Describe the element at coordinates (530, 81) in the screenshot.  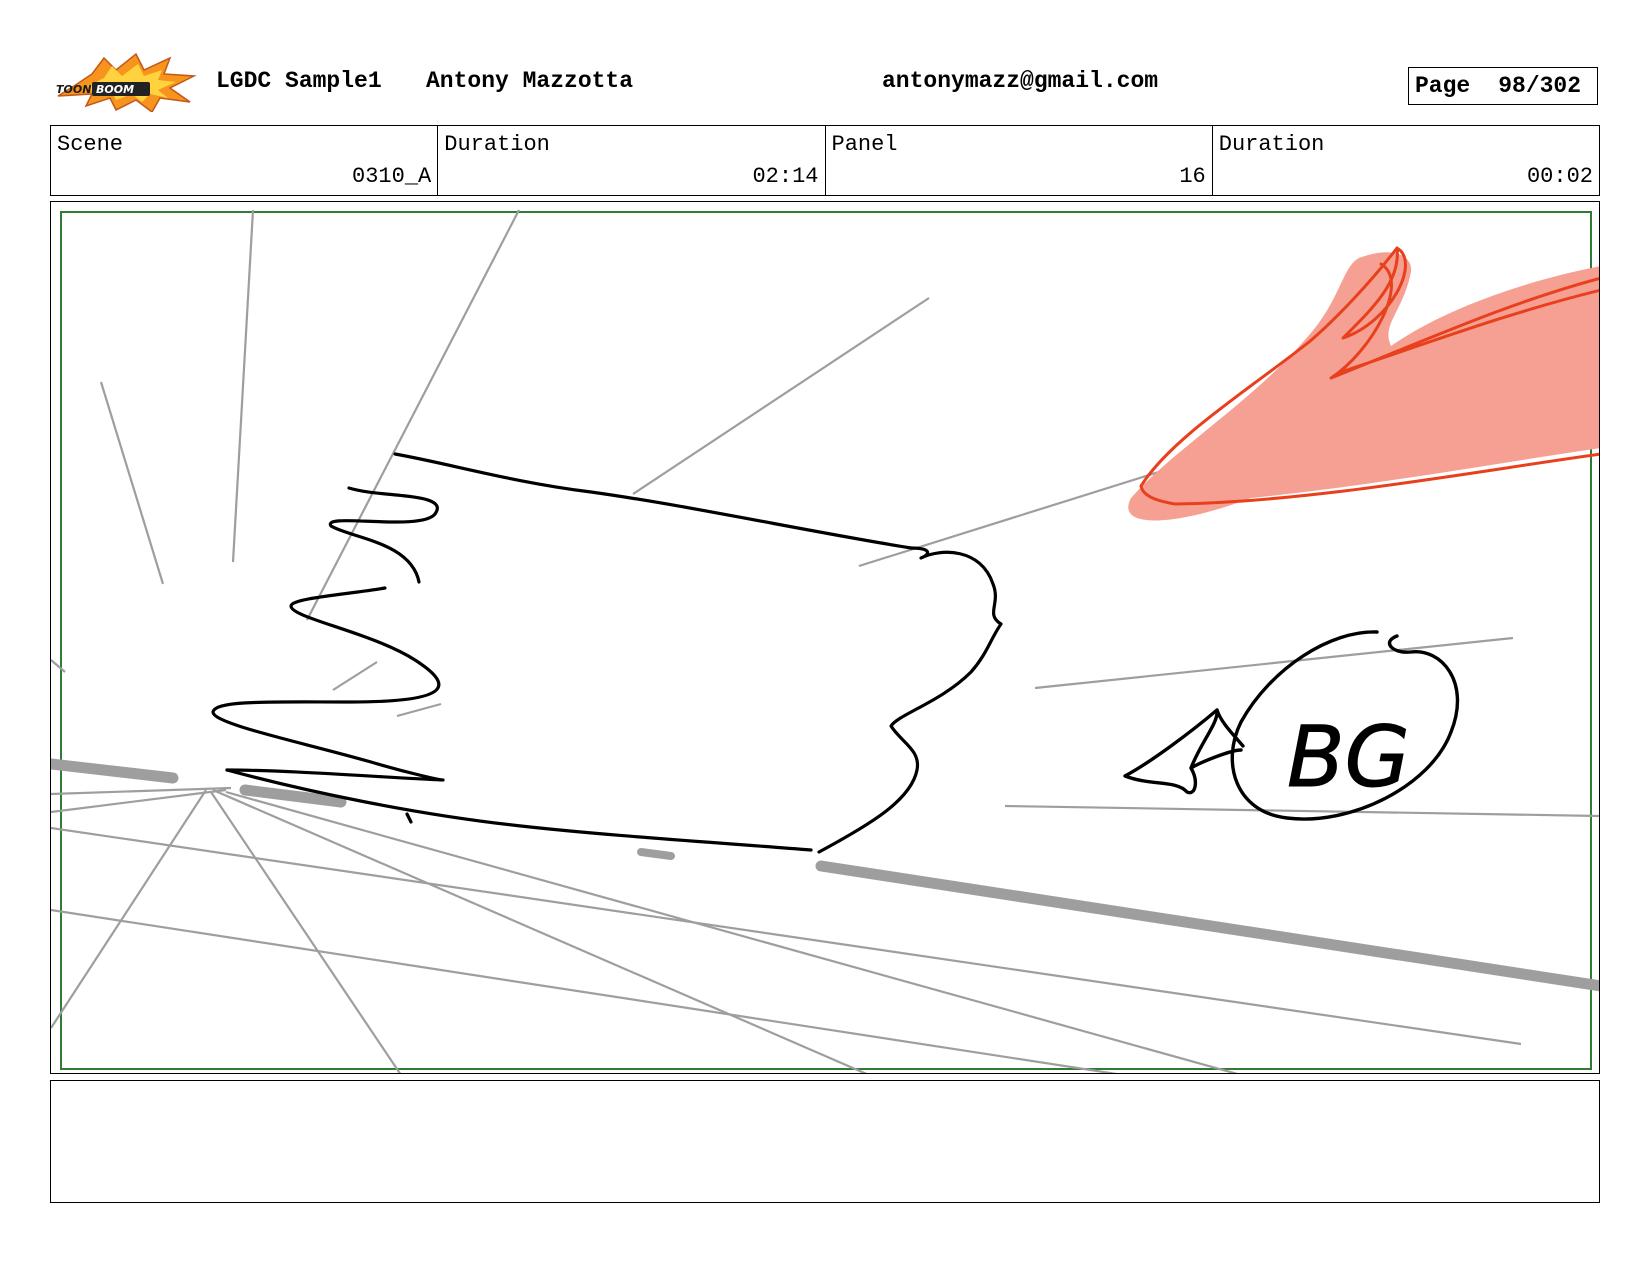
I see `author-name: Antony Mazzotta` at that location.